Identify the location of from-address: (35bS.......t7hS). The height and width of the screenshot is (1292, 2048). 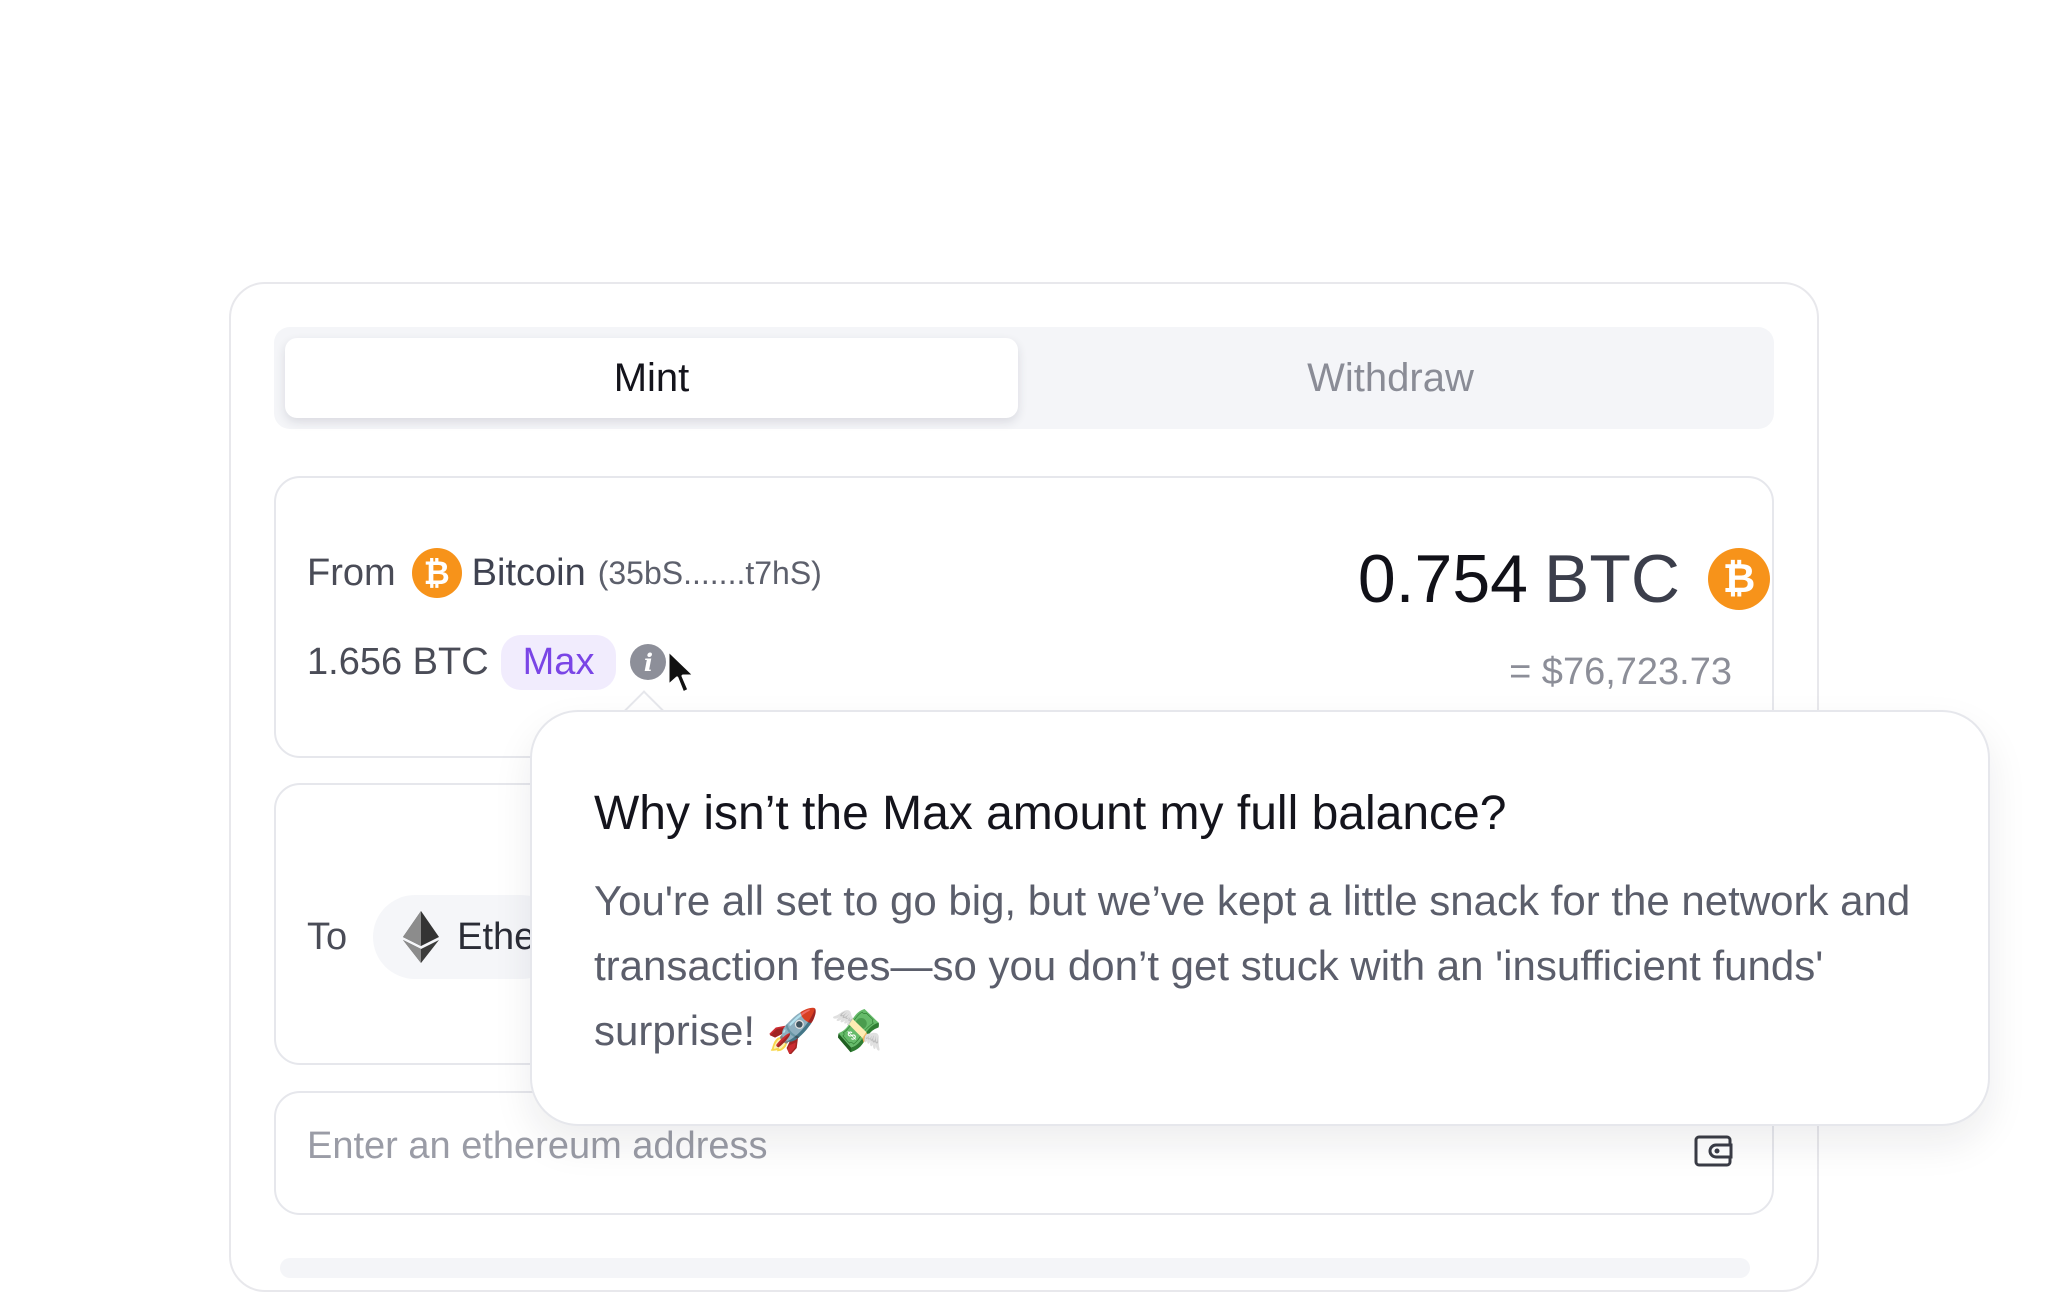
(709, 572).